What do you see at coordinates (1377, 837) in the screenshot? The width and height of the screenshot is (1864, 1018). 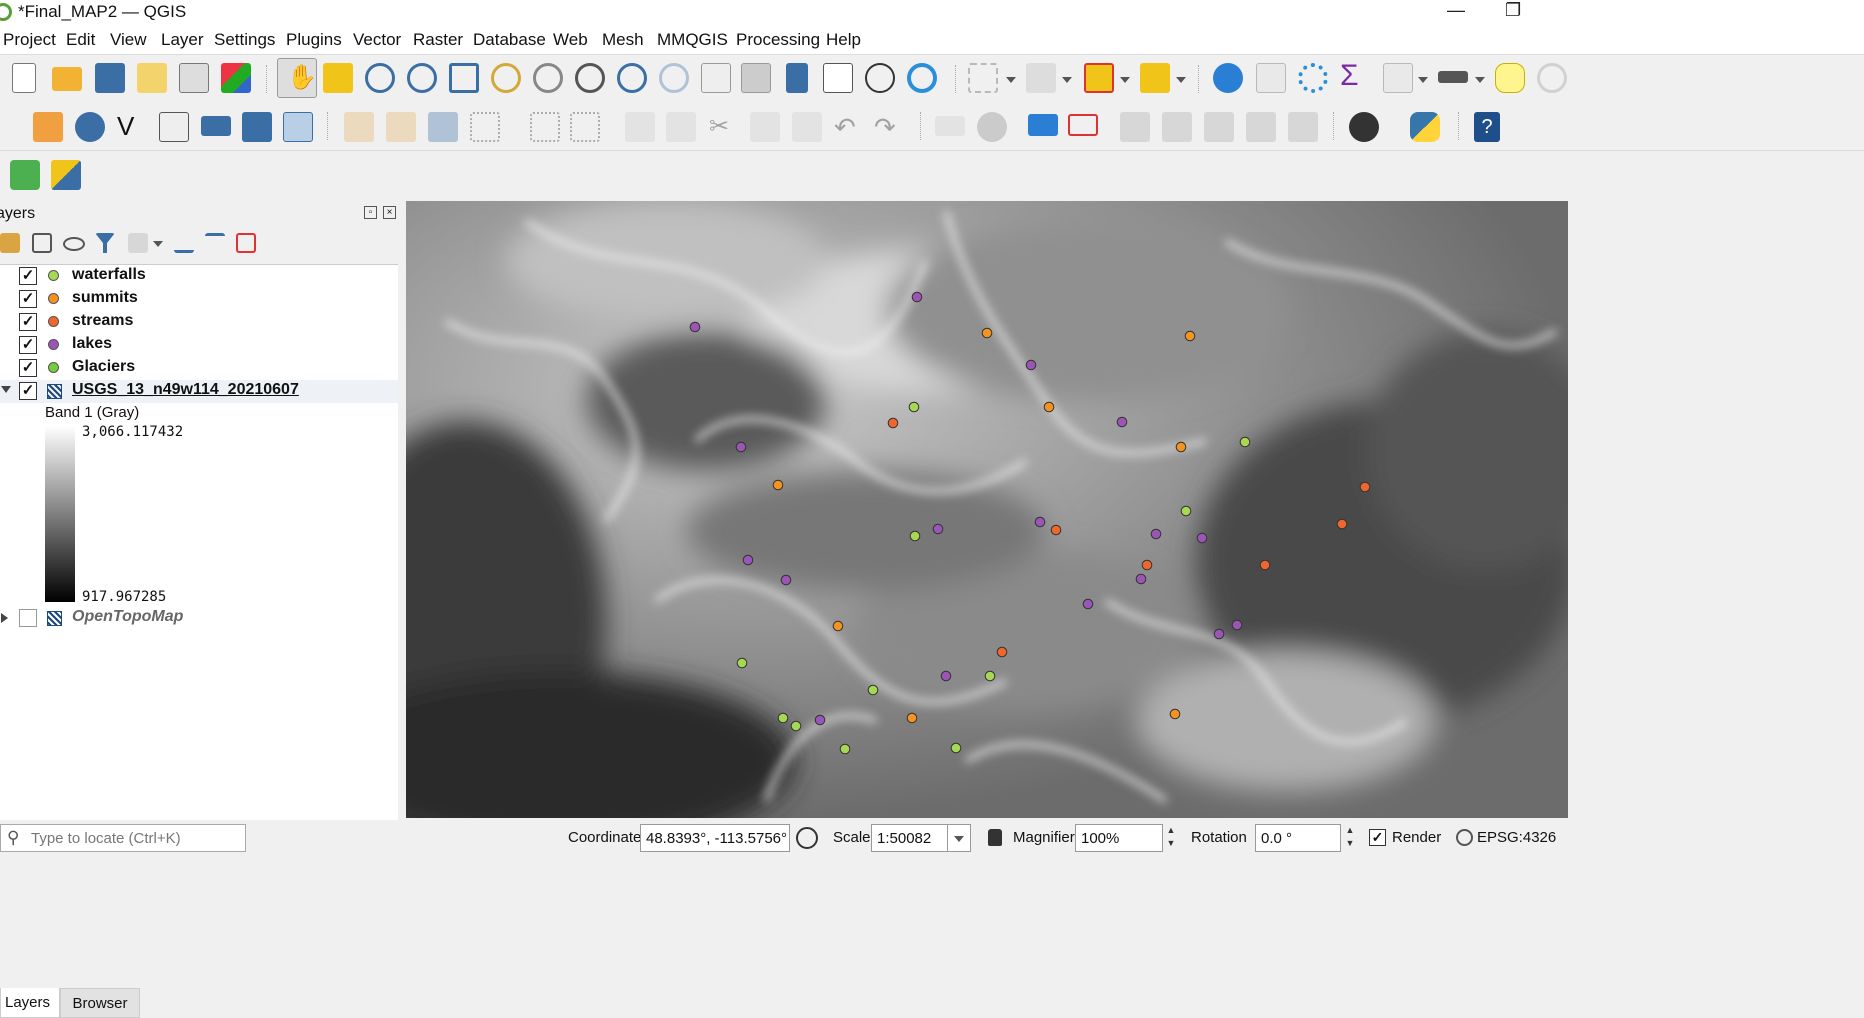 I see `render-checkbox: ✓` at bounding box center [1377, 837].